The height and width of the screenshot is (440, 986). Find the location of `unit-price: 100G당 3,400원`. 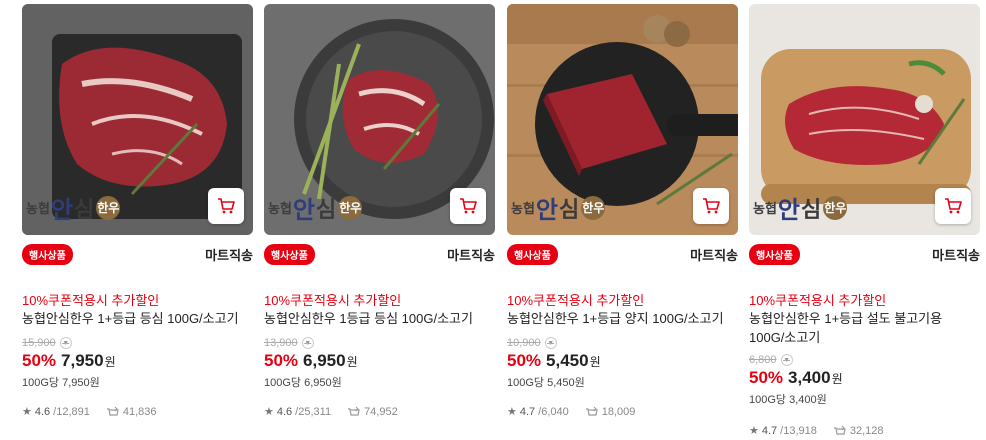

unit-price: 100G당 3,400원 is located at coordinates (788, 400).